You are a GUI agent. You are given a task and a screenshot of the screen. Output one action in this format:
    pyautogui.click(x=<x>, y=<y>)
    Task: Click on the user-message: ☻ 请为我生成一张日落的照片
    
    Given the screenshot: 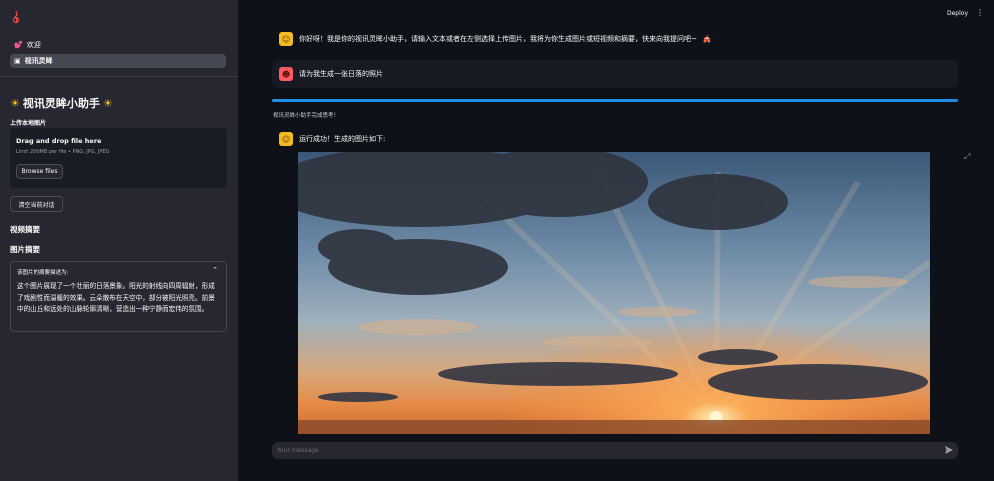 What is the action you would take?
    pyautogui.click(x=331, y=74)
    